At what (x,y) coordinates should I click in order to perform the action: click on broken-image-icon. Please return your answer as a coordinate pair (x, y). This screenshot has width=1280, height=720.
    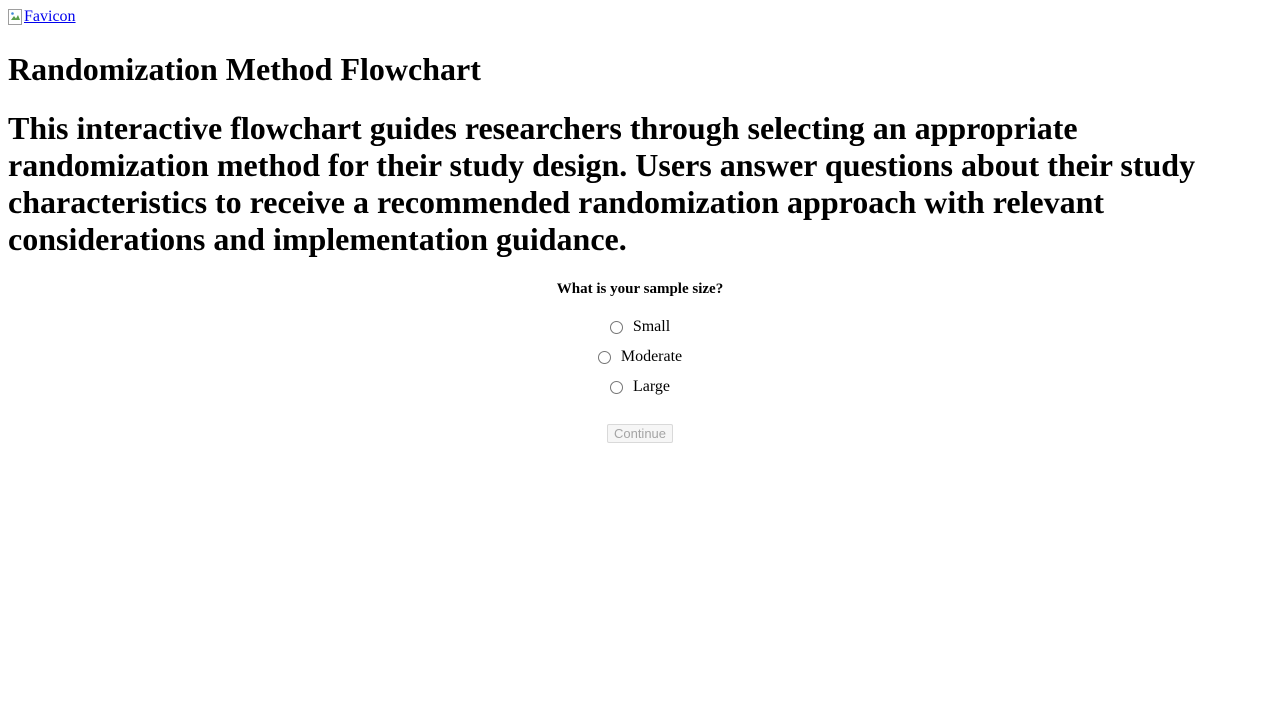
    Looking at the image, I should click on (15, 17).